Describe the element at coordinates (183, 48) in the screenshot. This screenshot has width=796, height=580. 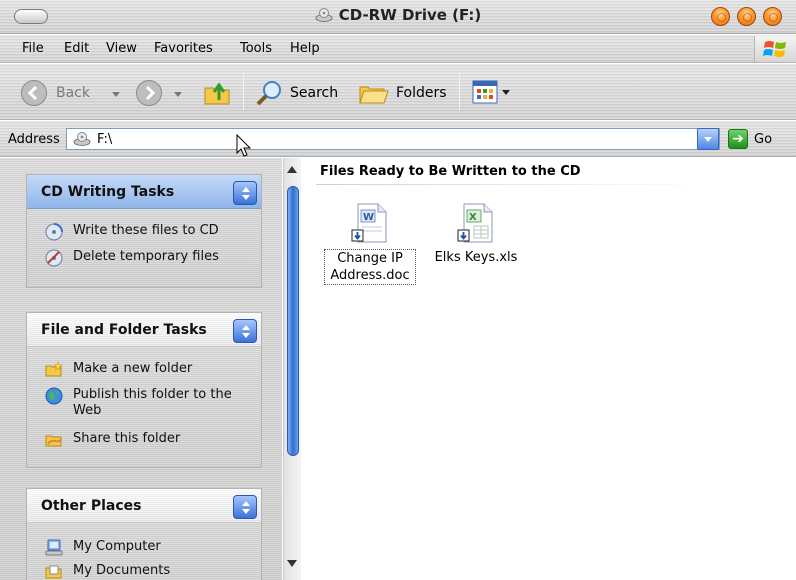
I see `menu-favorites: Favorites` at that location.